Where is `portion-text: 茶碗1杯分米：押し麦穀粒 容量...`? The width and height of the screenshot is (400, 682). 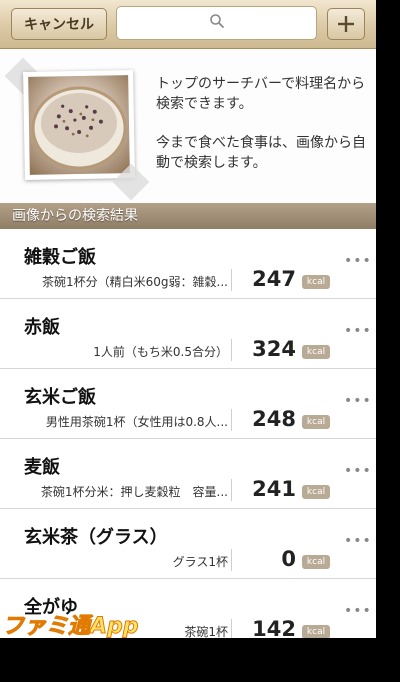
portion-text: 茶碗1杯分米：押し麦穀粒 容量... is located at coordinates (134, 492).